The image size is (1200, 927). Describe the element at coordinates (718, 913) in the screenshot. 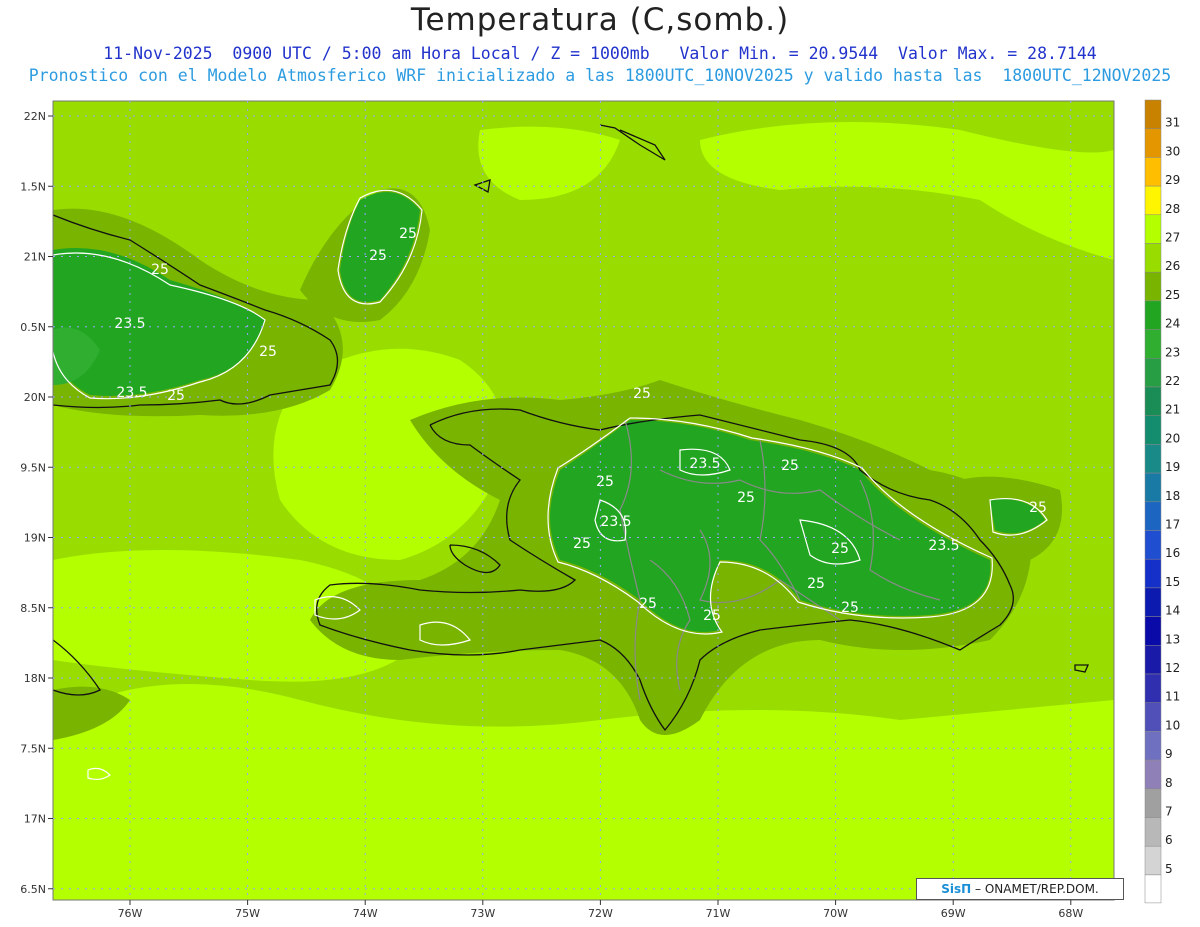

I see `lon-tick-label: 71W` at that location.